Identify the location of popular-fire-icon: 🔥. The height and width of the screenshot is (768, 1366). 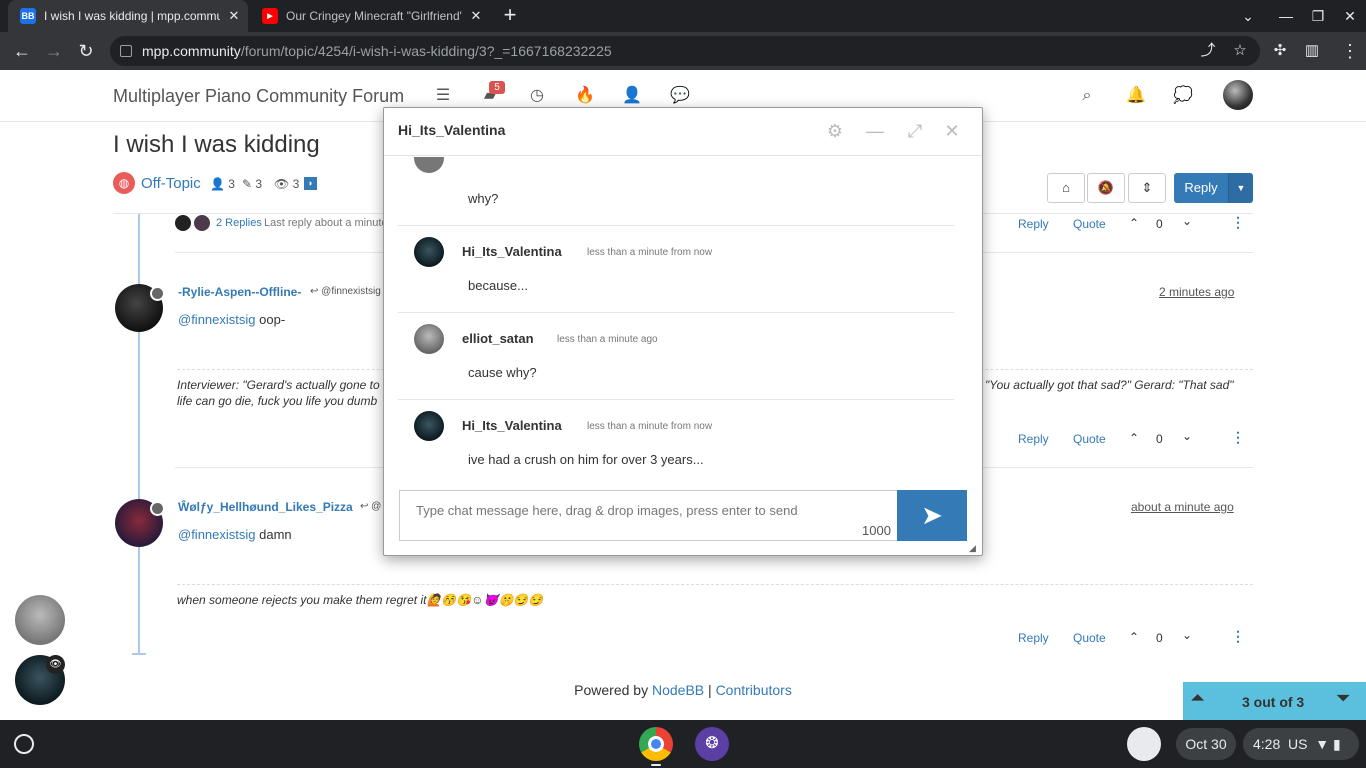
(585, 96).